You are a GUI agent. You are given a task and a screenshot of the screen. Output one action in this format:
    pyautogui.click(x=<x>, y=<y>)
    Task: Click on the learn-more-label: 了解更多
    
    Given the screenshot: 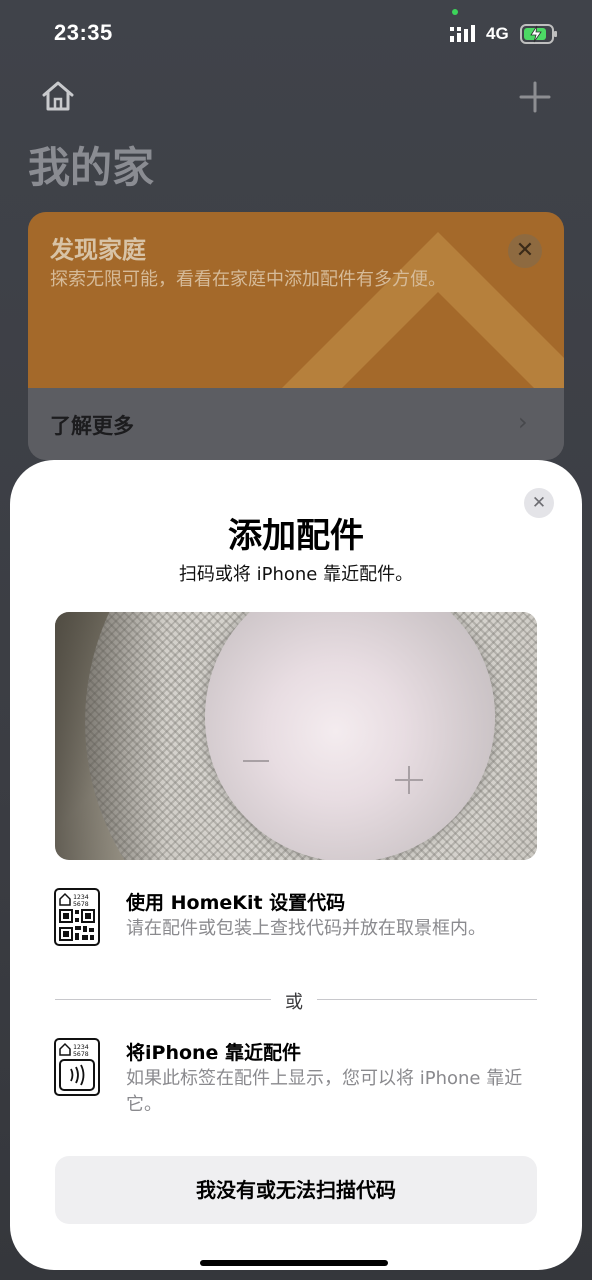 What is the action you would take?
    pyautogui.click(x=92, y=426)
    